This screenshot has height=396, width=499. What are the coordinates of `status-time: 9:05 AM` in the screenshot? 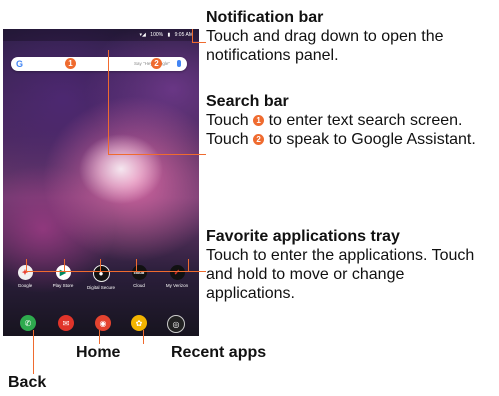 It's located at (183, 35).